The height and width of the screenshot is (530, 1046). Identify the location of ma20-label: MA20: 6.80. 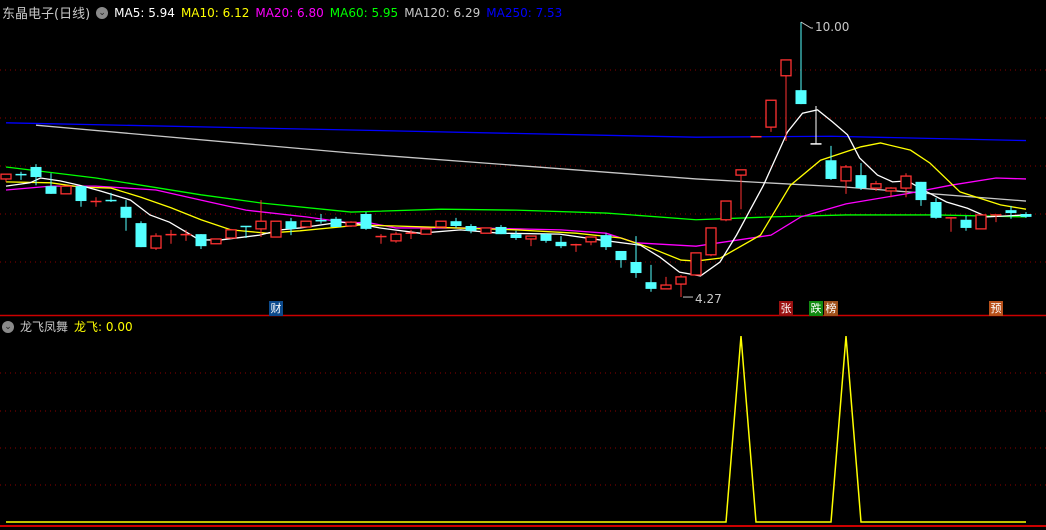
(289, 12).